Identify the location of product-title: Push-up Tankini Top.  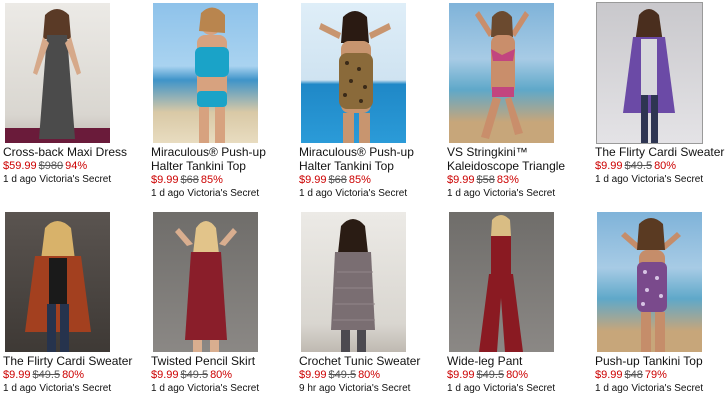
(661, 361).